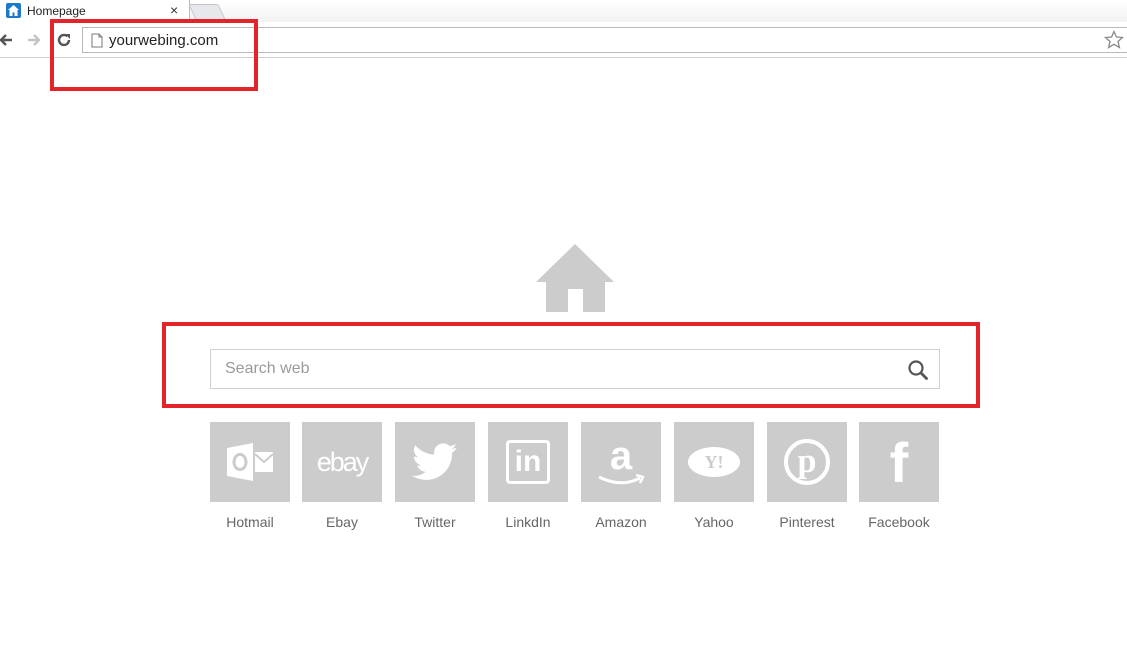 Image resolution: width=1127 pixels, height=668 pixels. Describe the element at coordinates (13, 10) in the screenshot. I see `home-favicon-icon` at that location.